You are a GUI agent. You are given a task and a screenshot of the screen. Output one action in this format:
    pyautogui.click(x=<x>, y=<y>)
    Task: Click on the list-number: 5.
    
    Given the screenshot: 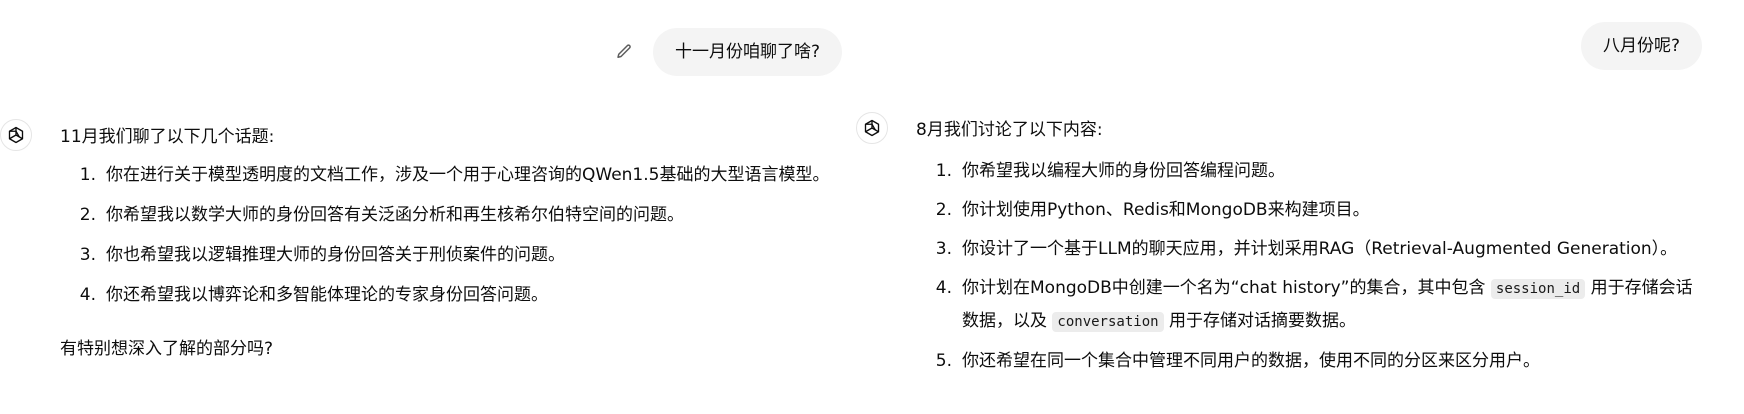 What is the action you would take?
    pyautogui.click(x=943, y=361)
    